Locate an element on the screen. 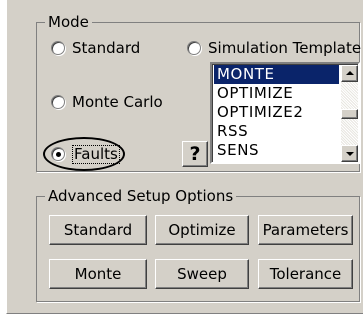  radio-faults-circle is located at coordinates (58, 154).